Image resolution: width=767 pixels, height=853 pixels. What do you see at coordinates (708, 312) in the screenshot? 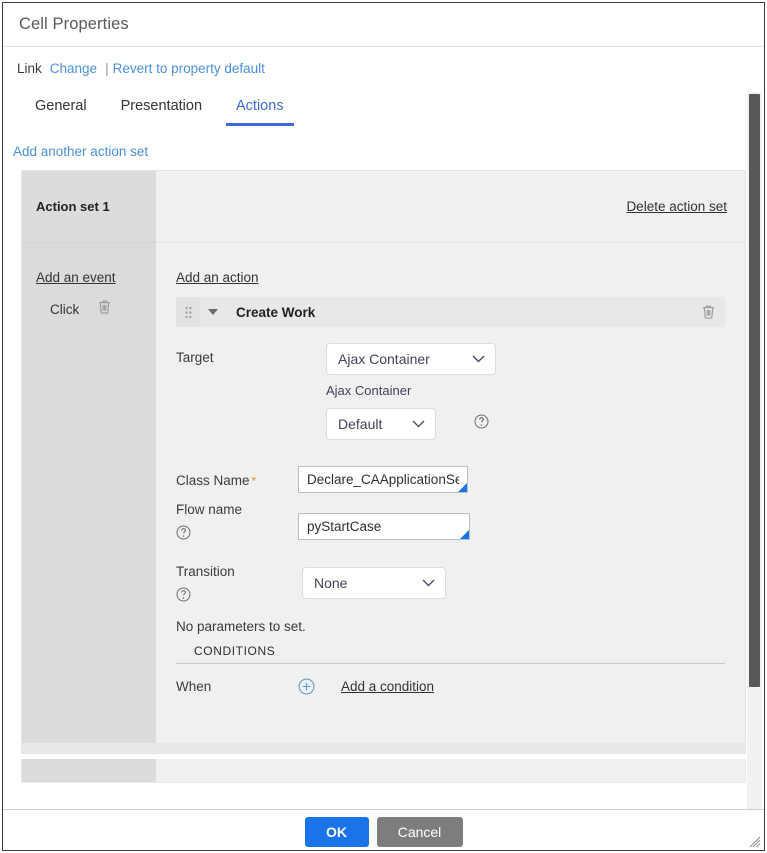
I see `delete-action-trash-icon` at bounding box center [708, 312].